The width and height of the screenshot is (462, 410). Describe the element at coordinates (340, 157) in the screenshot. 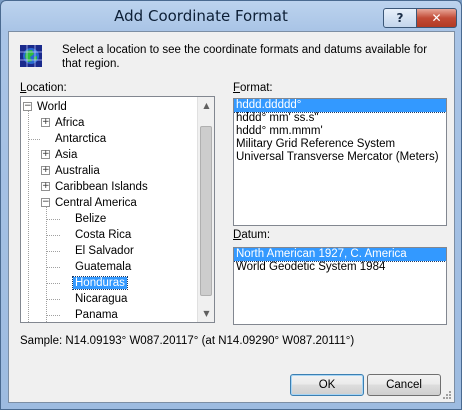

I see `format-list-item: Universal Transverse Mercator (Meters)` at that location.